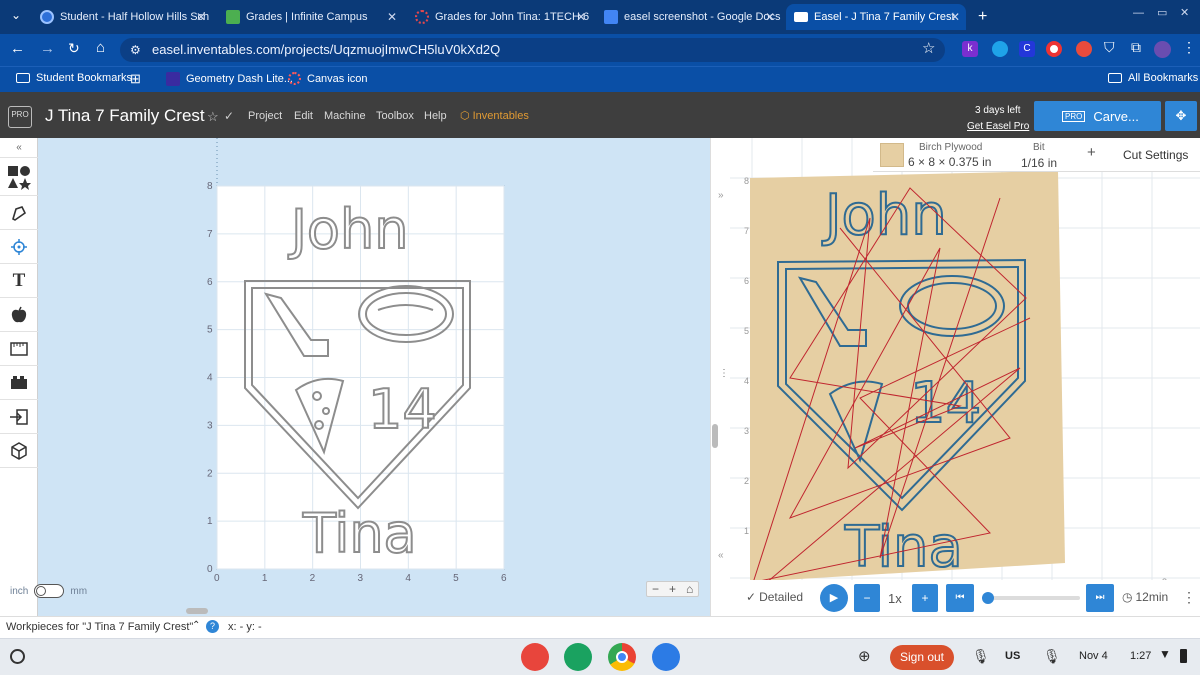  I want to click on dictation-icon: 🎙︎, so click(1052, 656).